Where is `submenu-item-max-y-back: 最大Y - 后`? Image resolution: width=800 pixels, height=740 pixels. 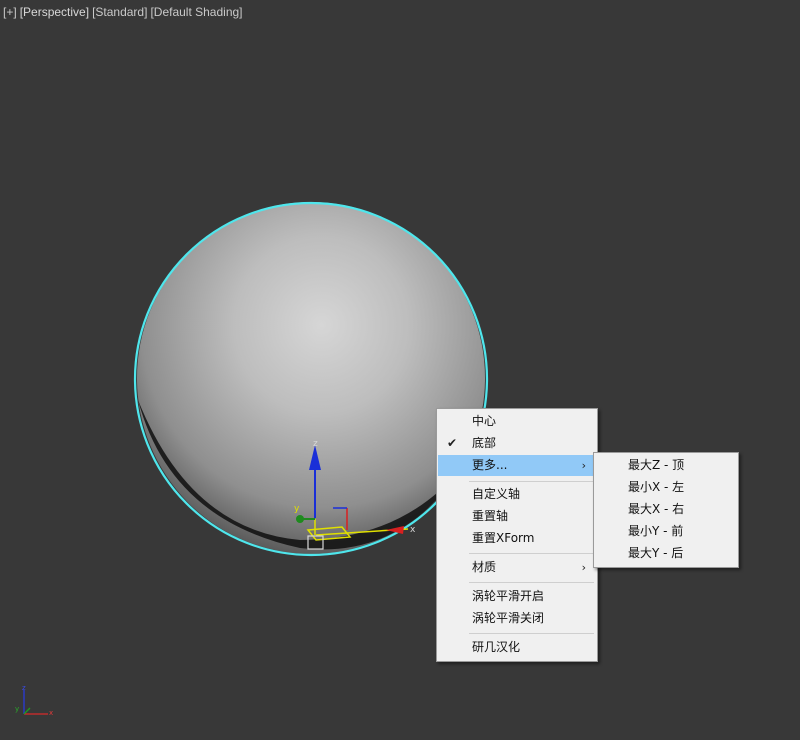 submenu-item-max-y-back: 最大Y - 后 is located at coordinates (666, 553).